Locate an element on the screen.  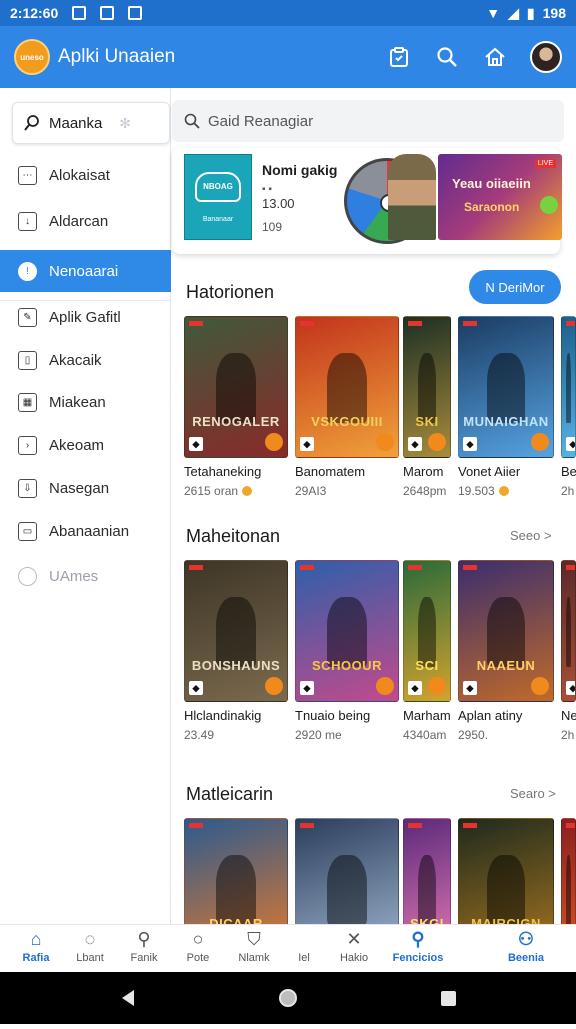
folder-icon: › is located at coordinates (27, 445).